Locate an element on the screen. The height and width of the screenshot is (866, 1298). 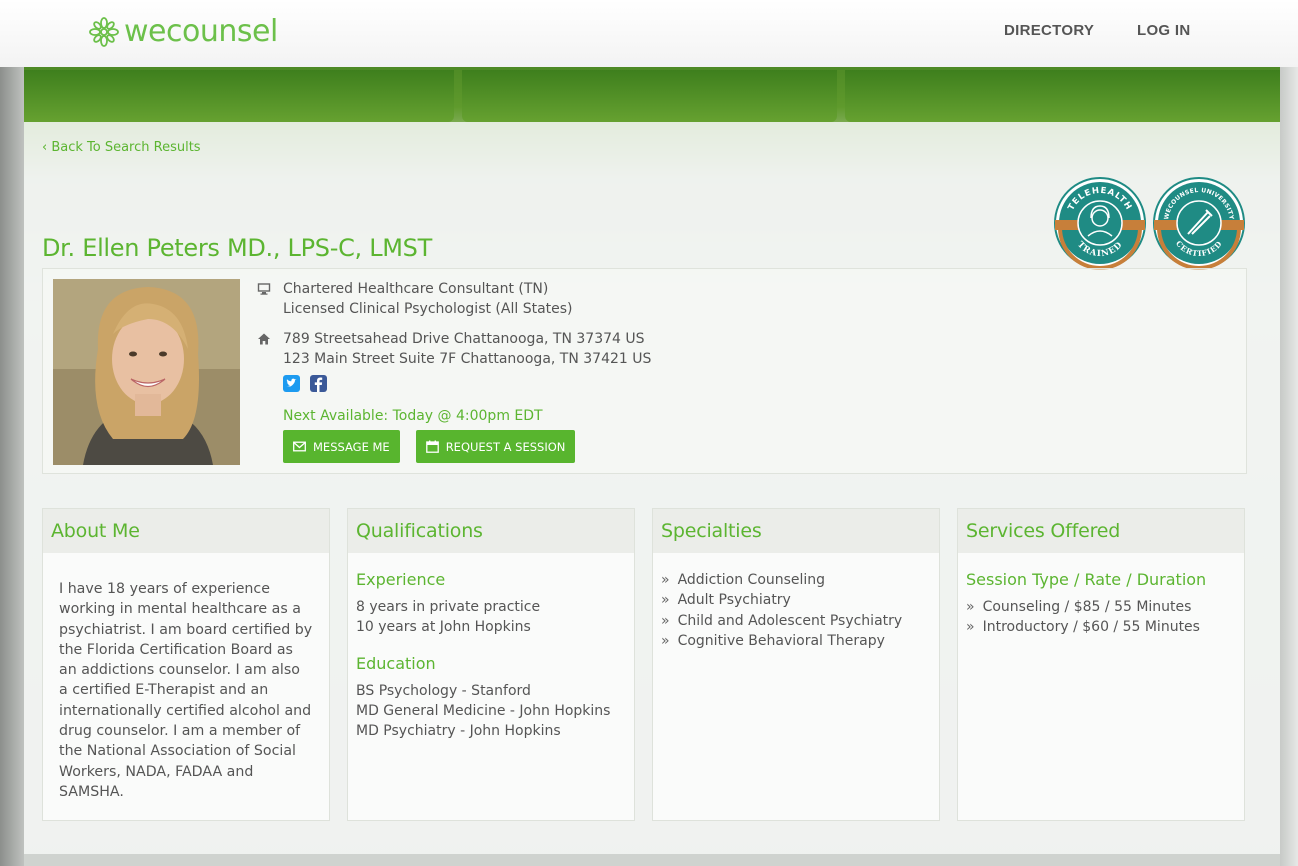
qualifications-title: Qualifications is located at coordinates (491, 531).